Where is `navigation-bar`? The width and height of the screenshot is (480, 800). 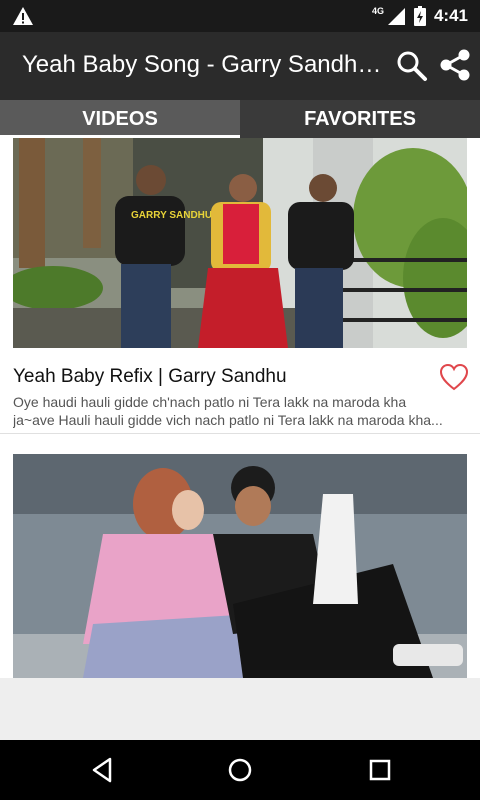
navigation-bar is located at coordinates (240, 770).